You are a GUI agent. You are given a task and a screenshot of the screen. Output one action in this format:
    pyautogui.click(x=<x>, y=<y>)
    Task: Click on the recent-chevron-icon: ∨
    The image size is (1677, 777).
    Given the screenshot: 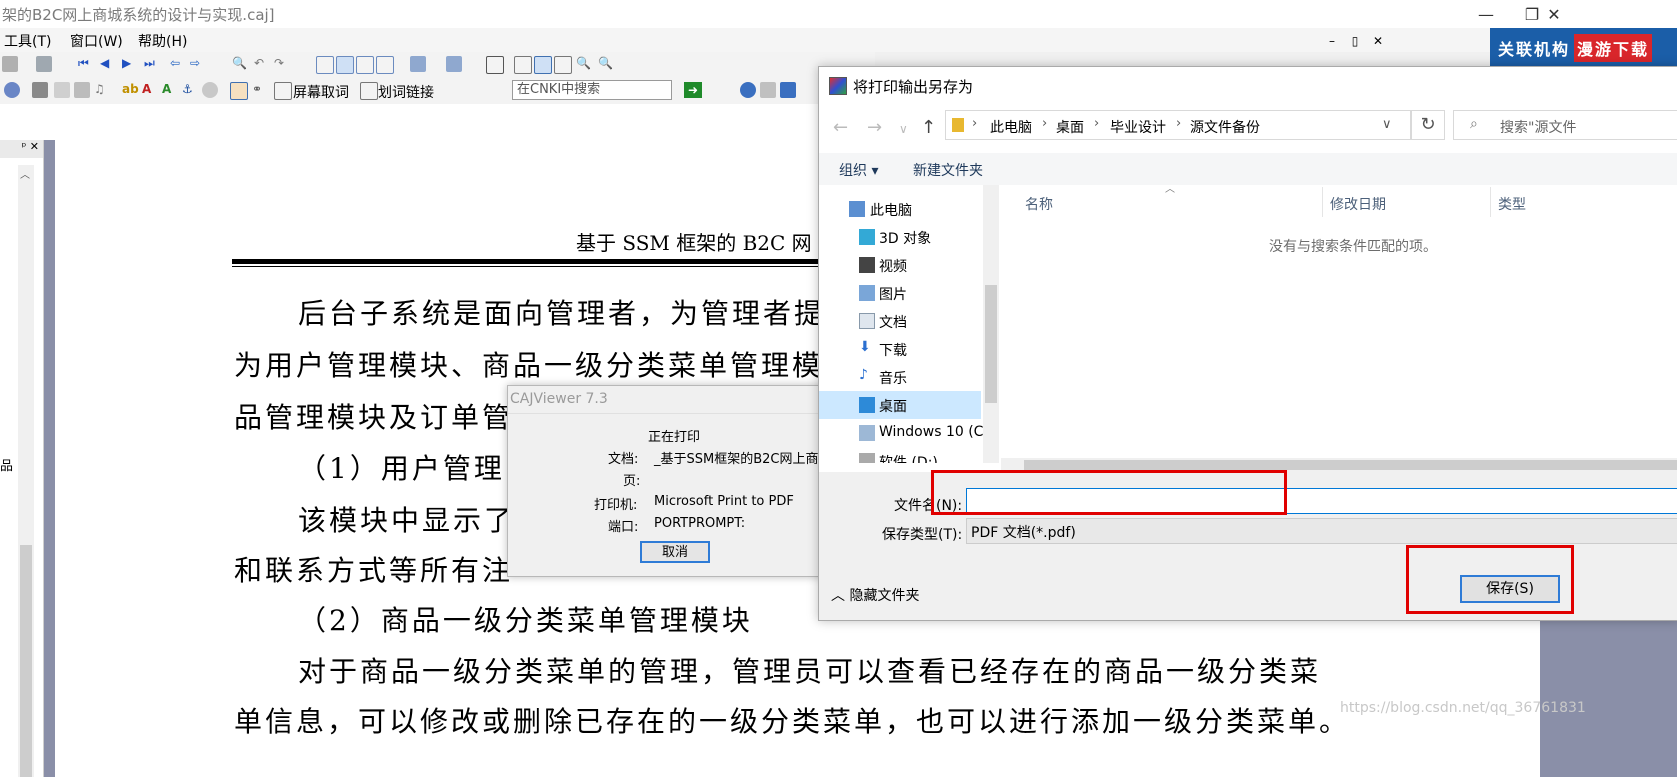 What is the action you would take?
    pyautogui.click(x=903, y=129)
    